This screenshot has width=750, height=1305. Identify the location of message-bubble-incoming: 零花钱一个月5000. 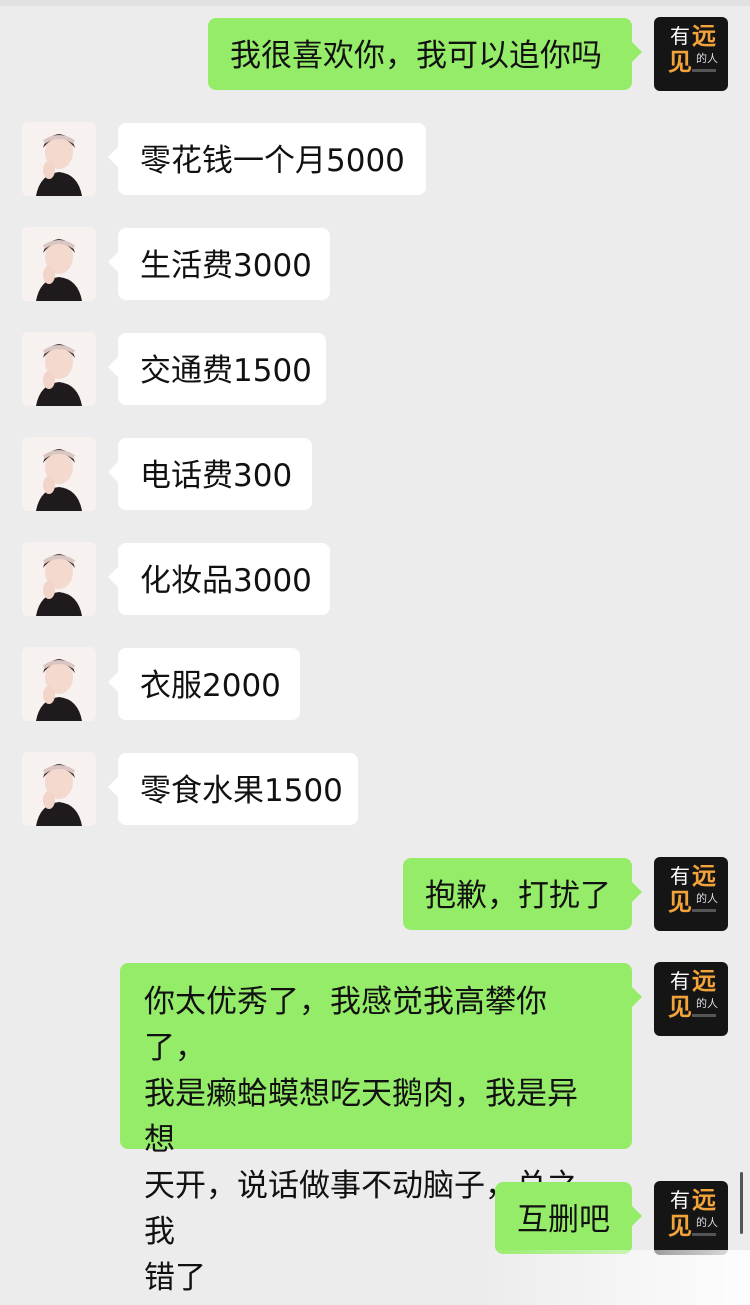
(267, 159).